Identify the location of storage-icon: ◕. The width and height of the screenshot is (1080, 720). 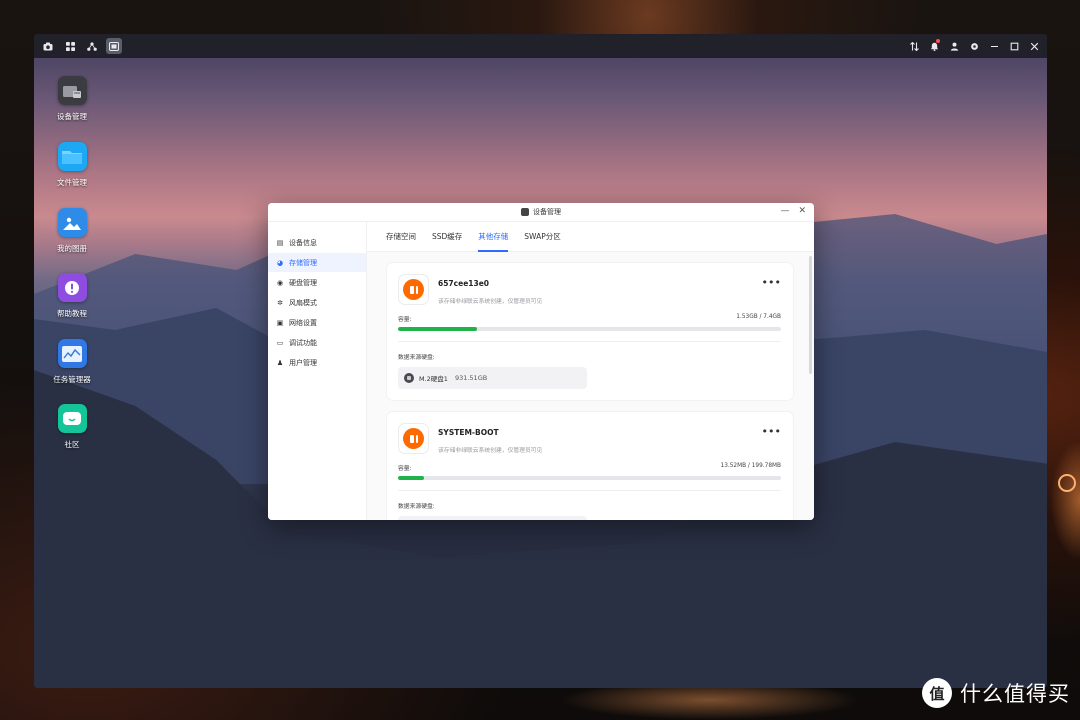
(280, 262).